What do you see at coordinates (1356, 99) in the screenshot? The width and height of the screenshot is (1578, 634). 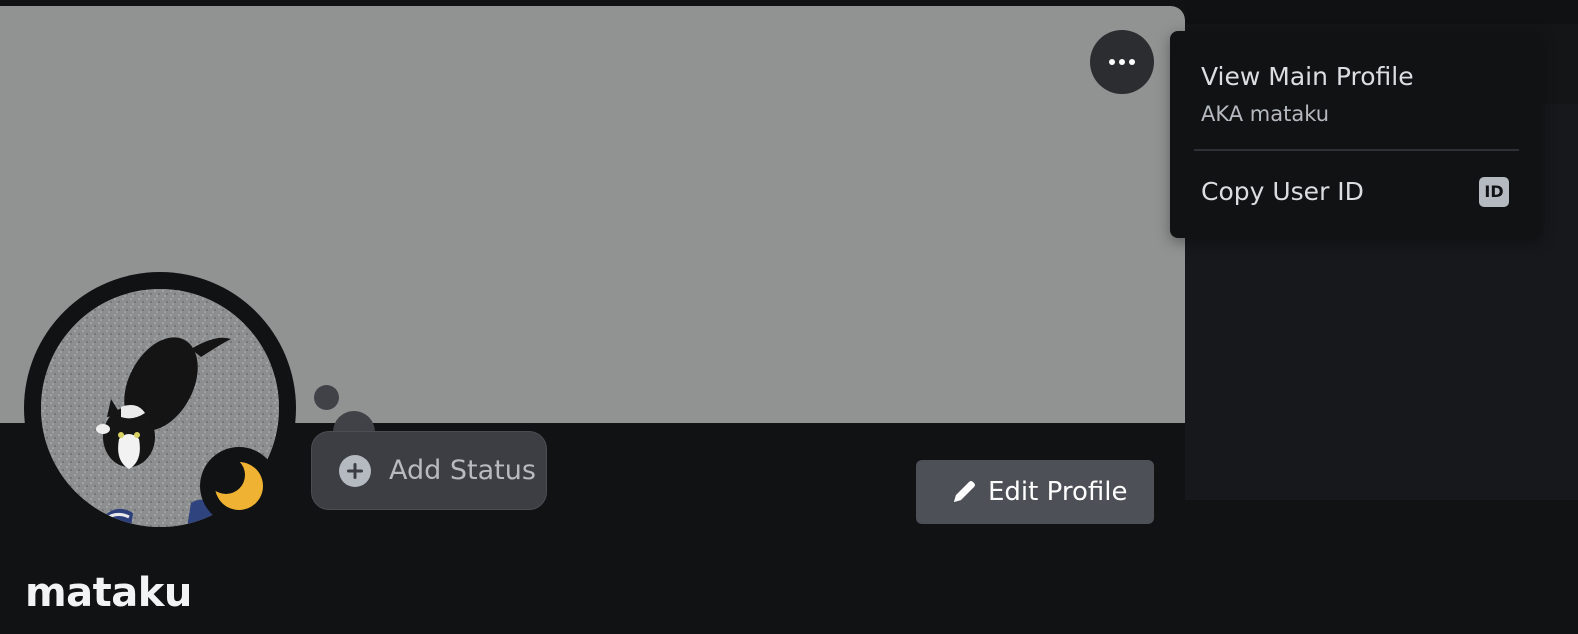 I see `menu-item-view-main-profile: View Main Profile AKA mataku` at bounding box center [1356, 99].